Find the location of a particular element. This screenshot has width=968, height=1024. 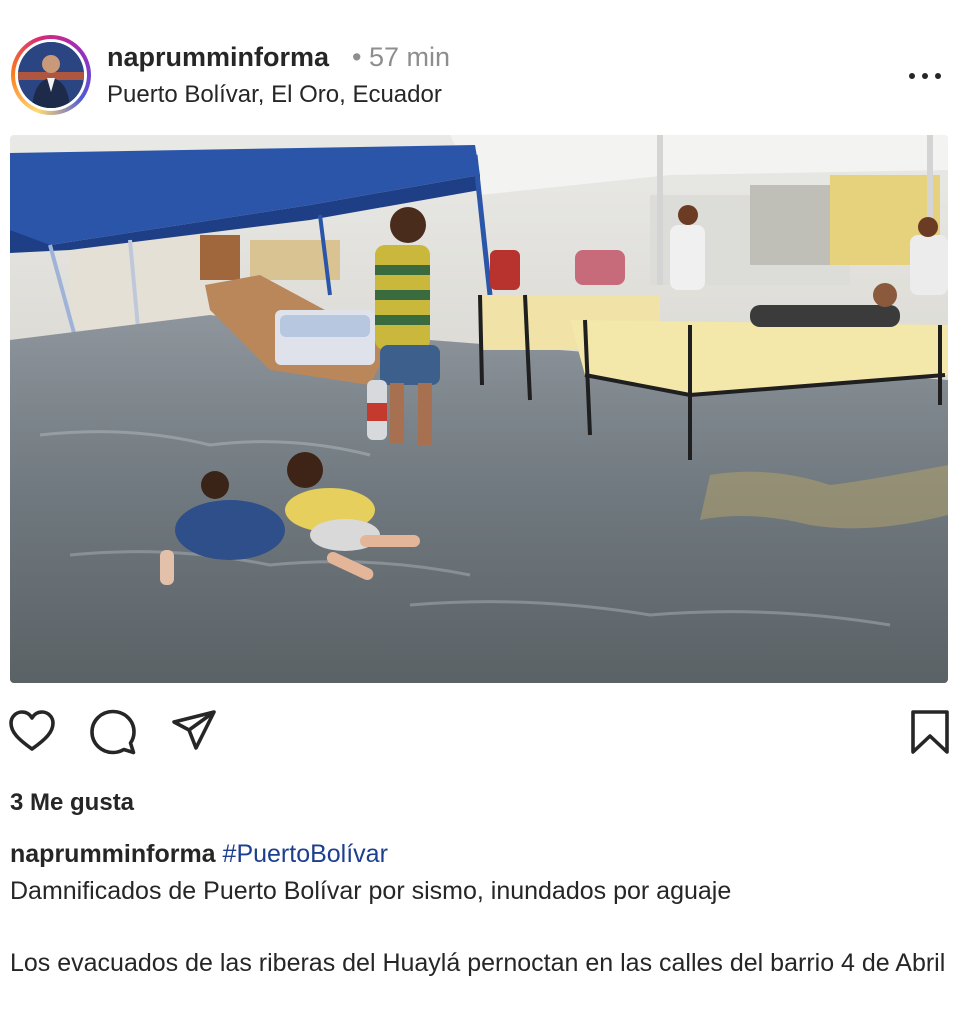

bookmark-icon is located at coordinates (930, 732).